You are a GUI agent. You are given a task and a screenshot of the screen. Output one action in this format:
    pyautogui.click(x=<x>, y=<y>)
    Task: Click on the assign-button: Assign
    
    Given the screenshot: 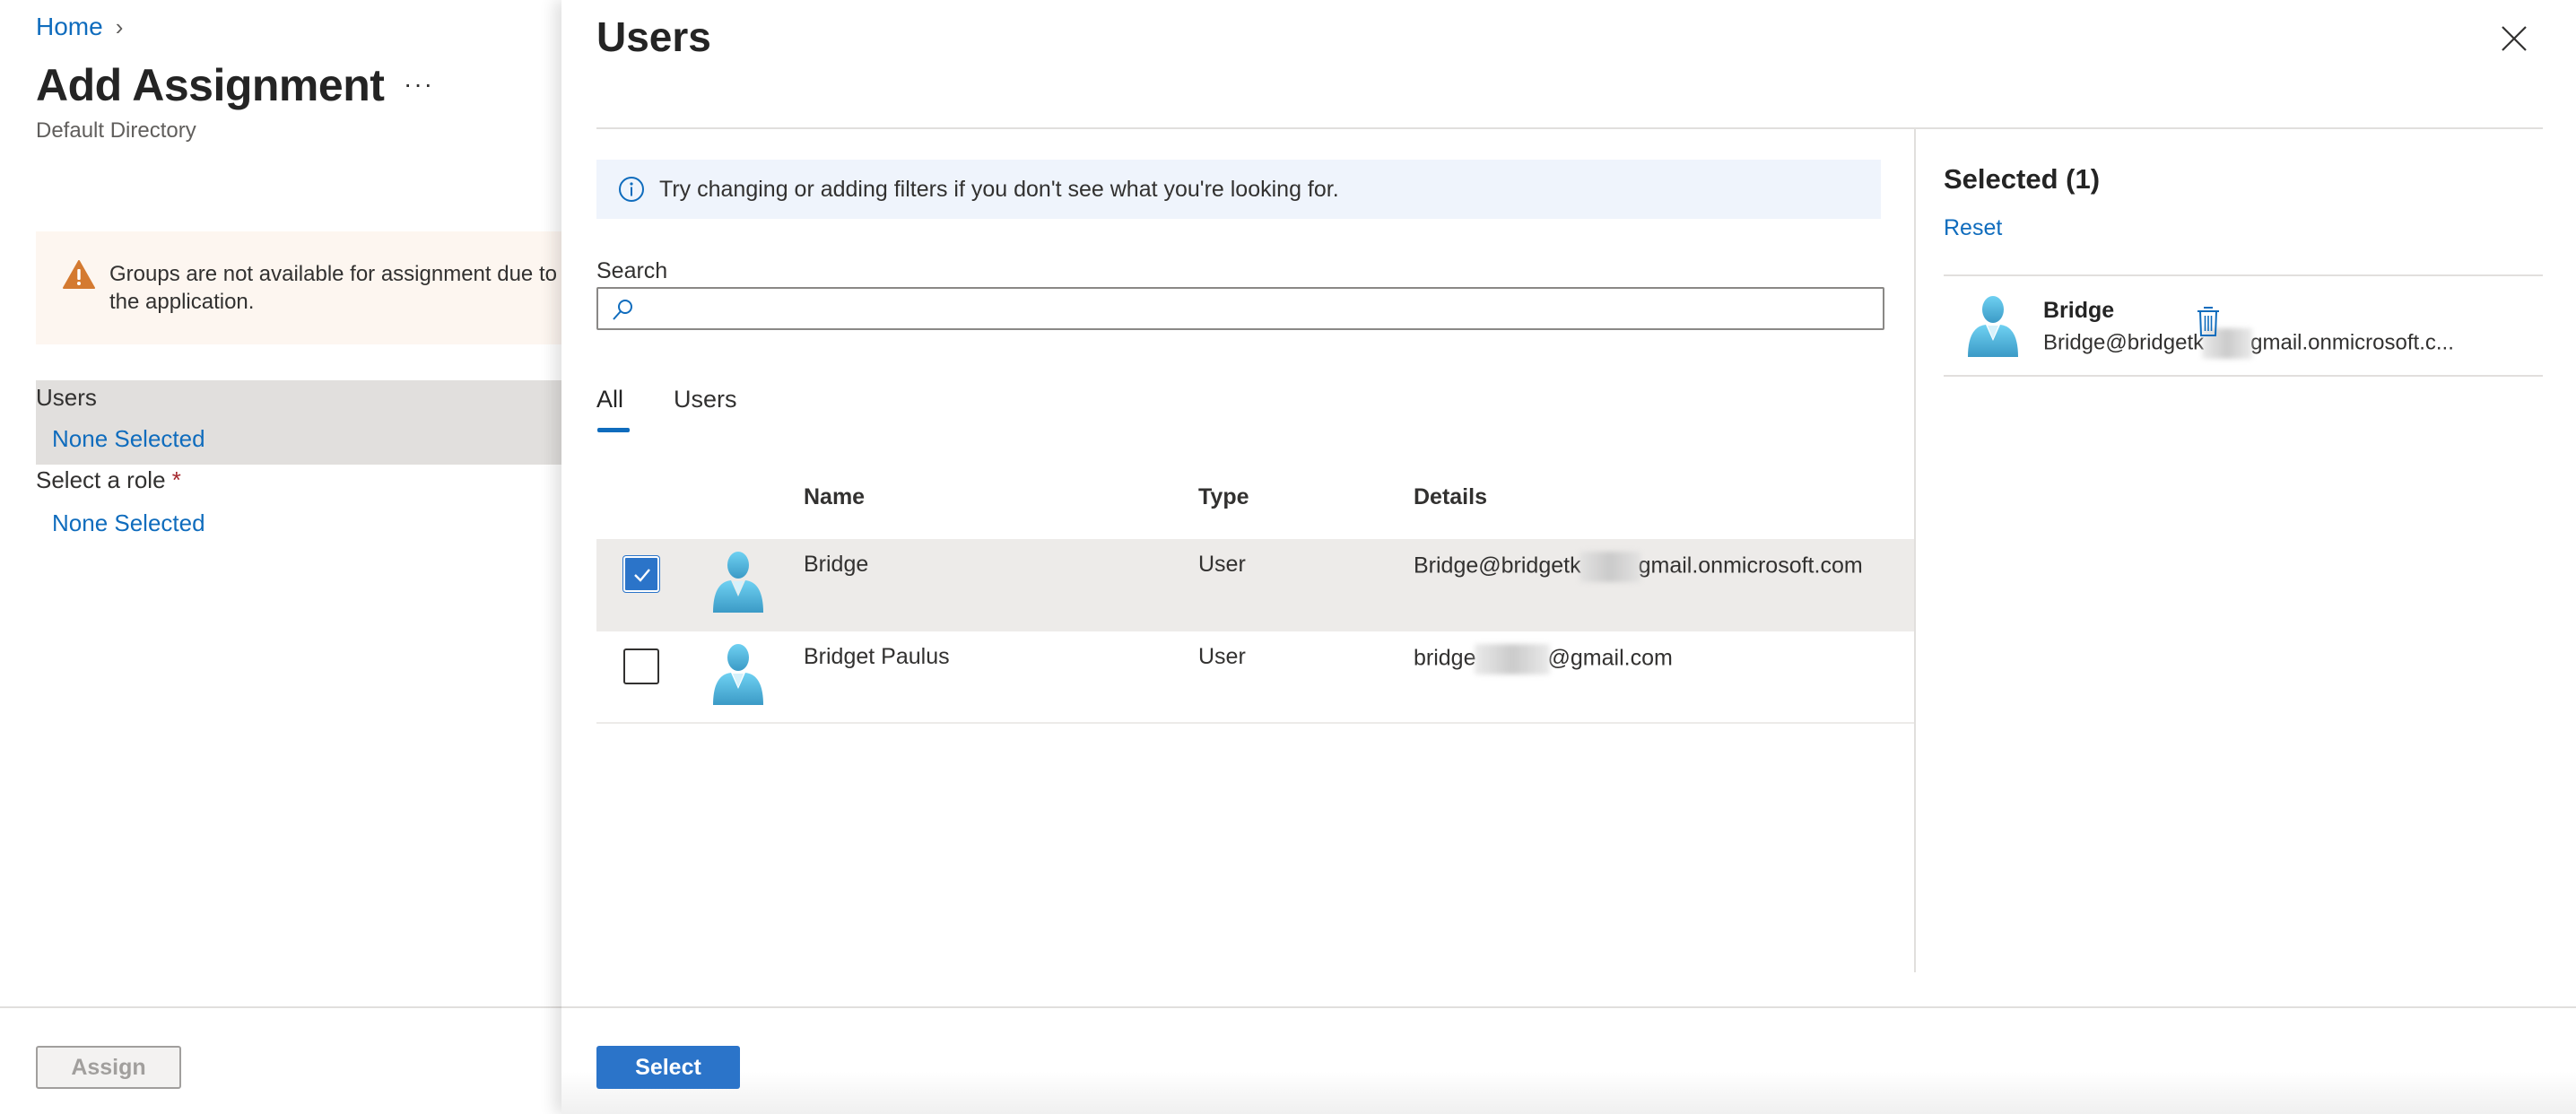 What is the action you would take?
    pyautogui.click(x=108, y=1067)
    